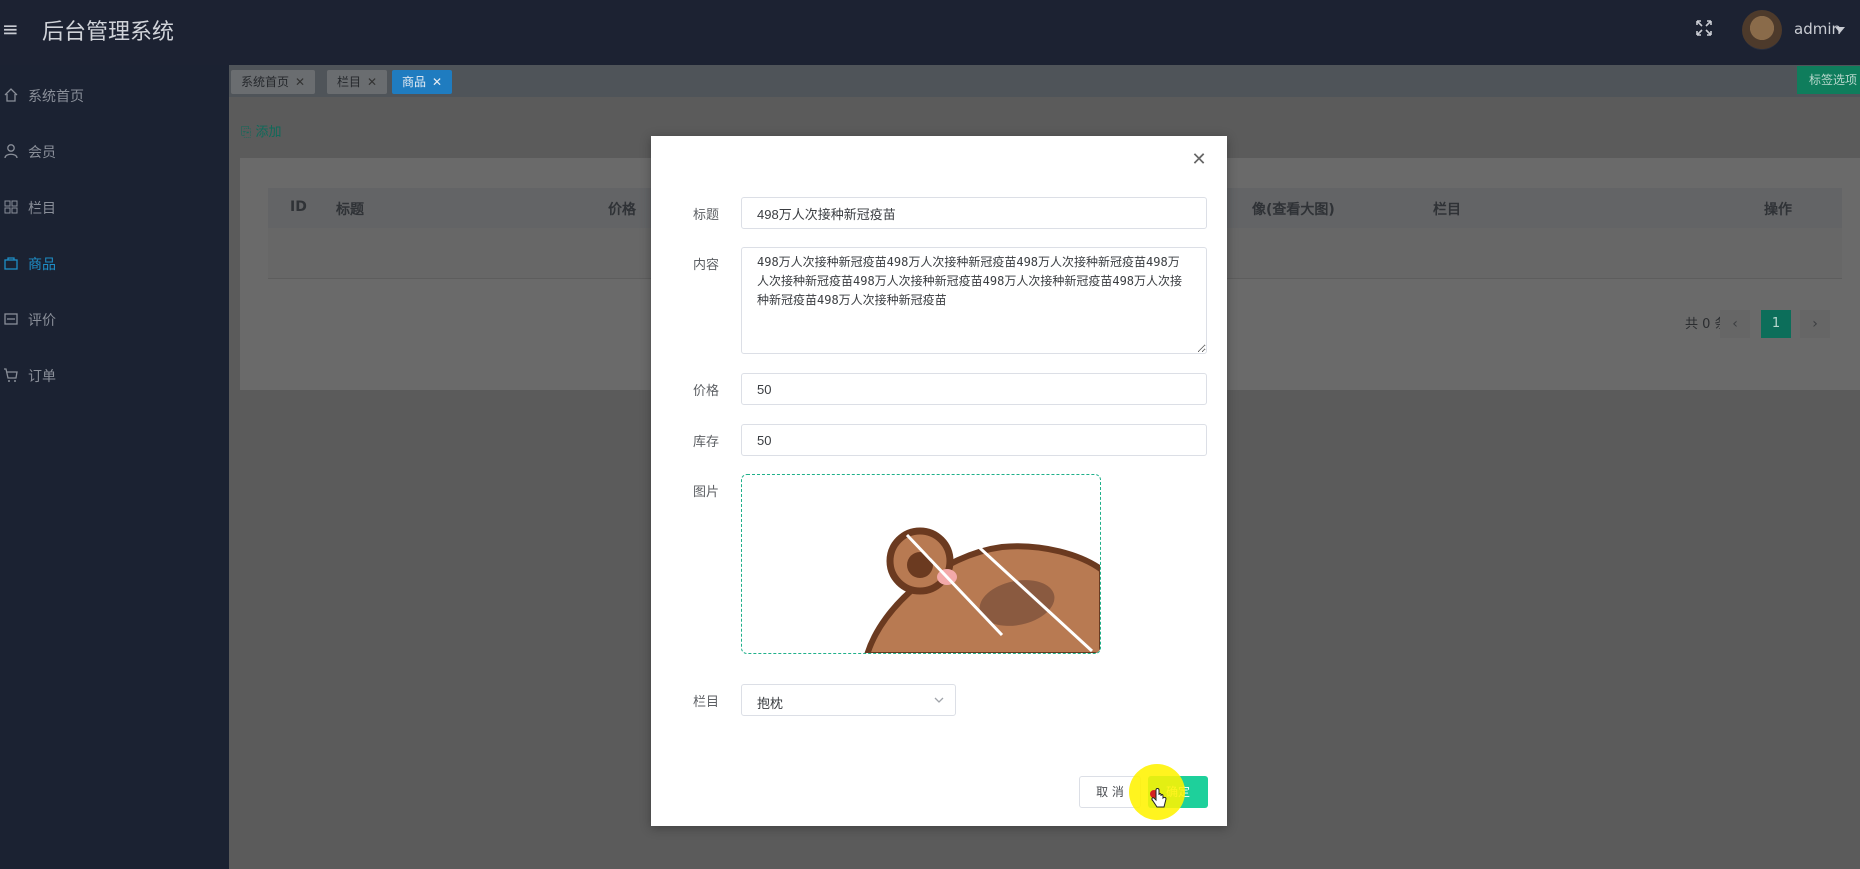 This screenshot has width=1860, height=869. I want to click on home-icon, so click(11, 95).